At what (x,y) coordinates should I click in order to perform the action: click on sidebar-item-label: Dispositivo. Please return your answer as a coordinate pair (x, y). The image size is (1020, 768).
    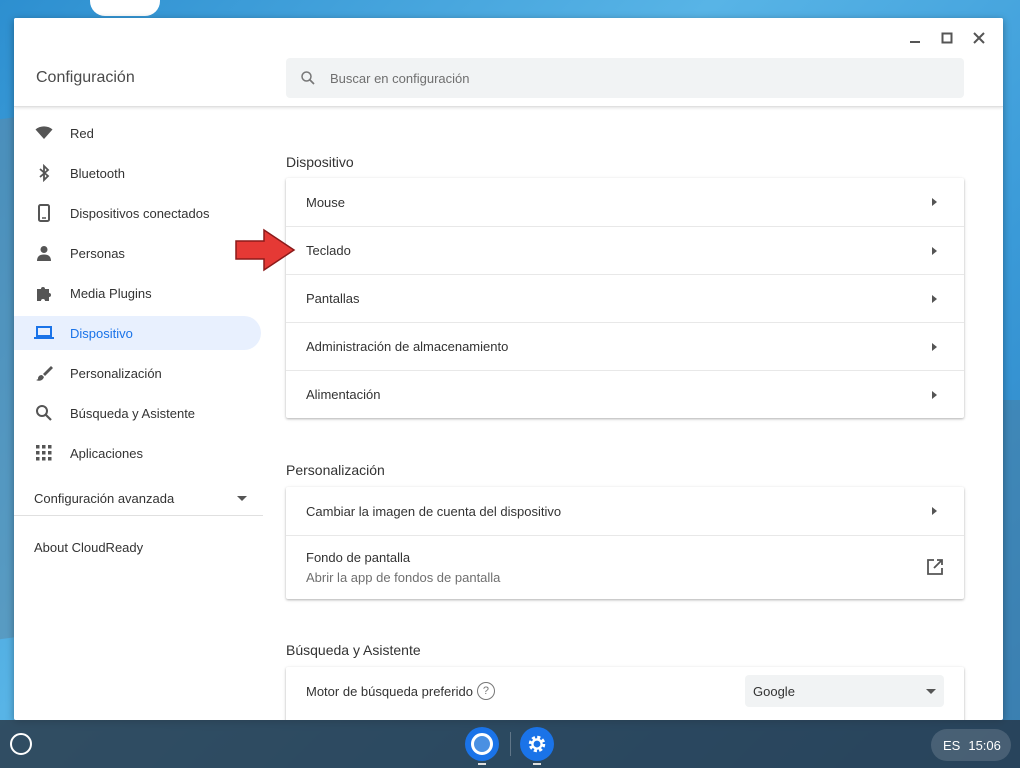
    Looking at the image, I should click on (101, 333).